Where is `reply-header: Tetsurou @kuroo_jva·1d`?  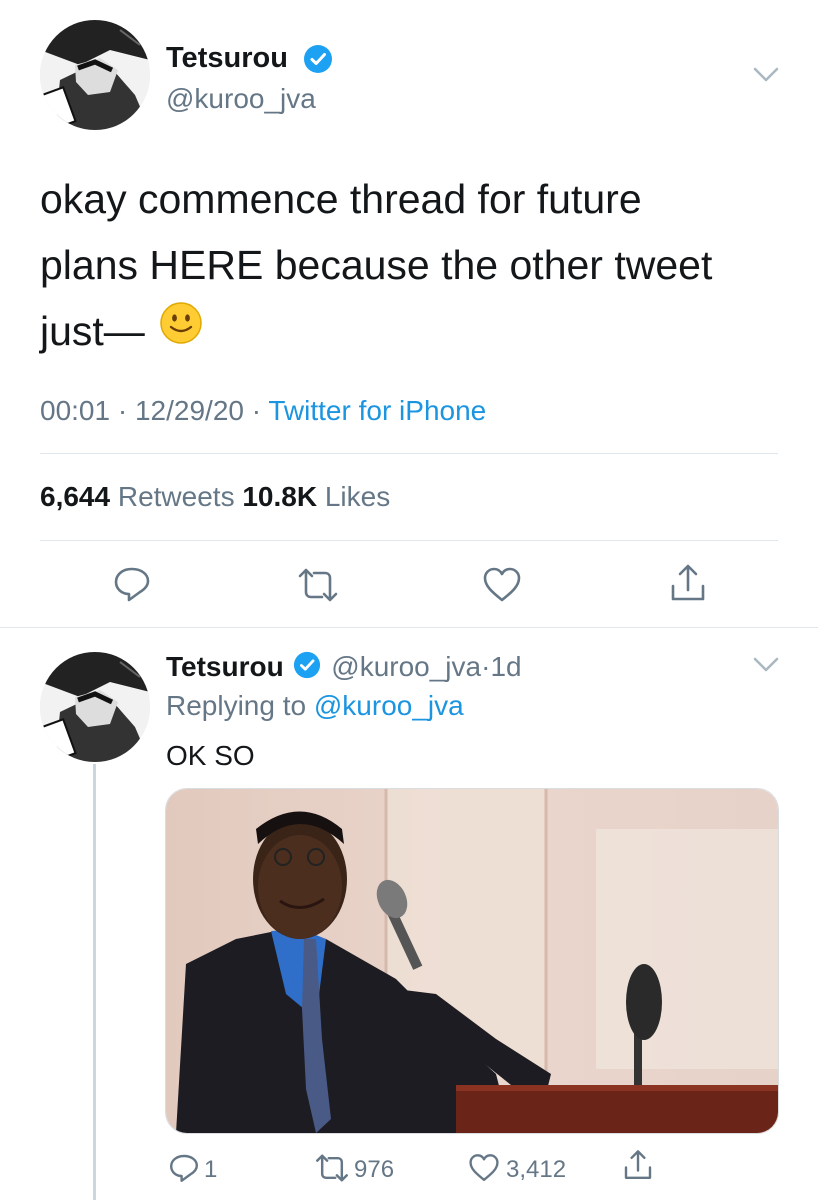
reply-header: Tetsurou @kuroo_jva·1d is located at coordinates (344, 668).